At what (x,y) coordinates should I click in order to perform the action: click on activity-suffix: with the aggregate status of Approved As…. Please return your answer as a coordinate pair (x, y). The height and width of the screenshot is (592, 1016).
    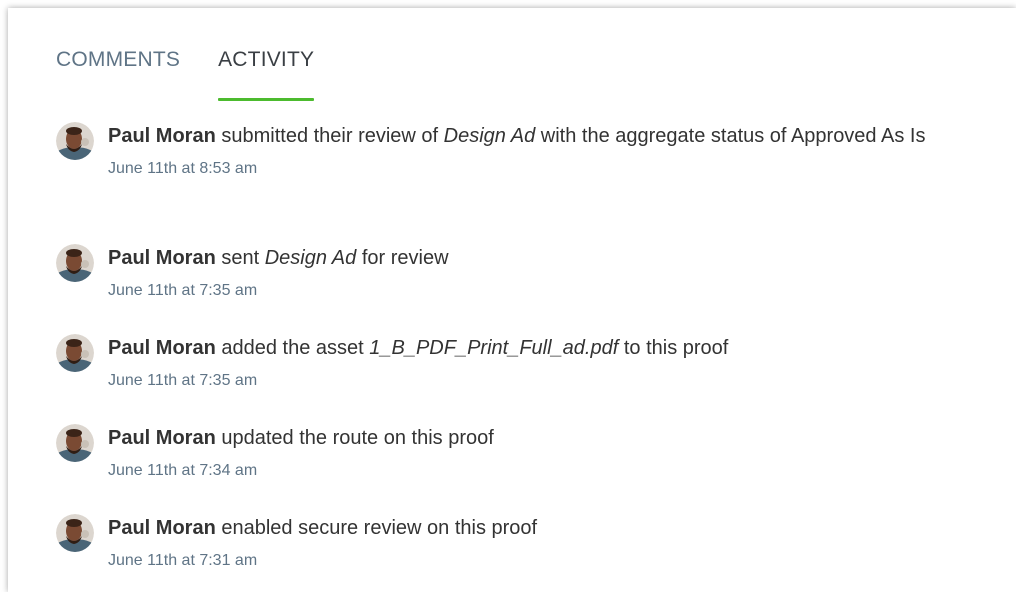
    Looking at the image, I should click on (730, 136).